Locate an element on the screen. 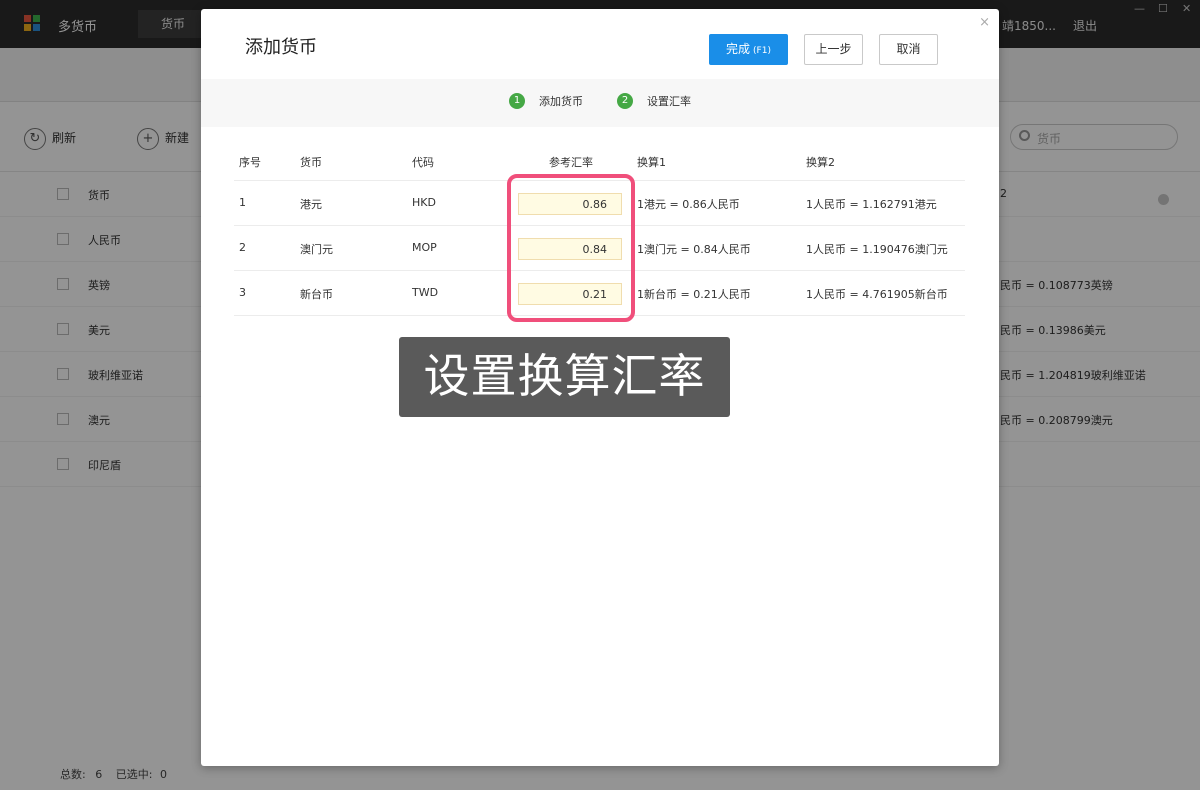 This screenshot has height=790, width=1200. cell-index: 3 is located at coordinates (242, 292).